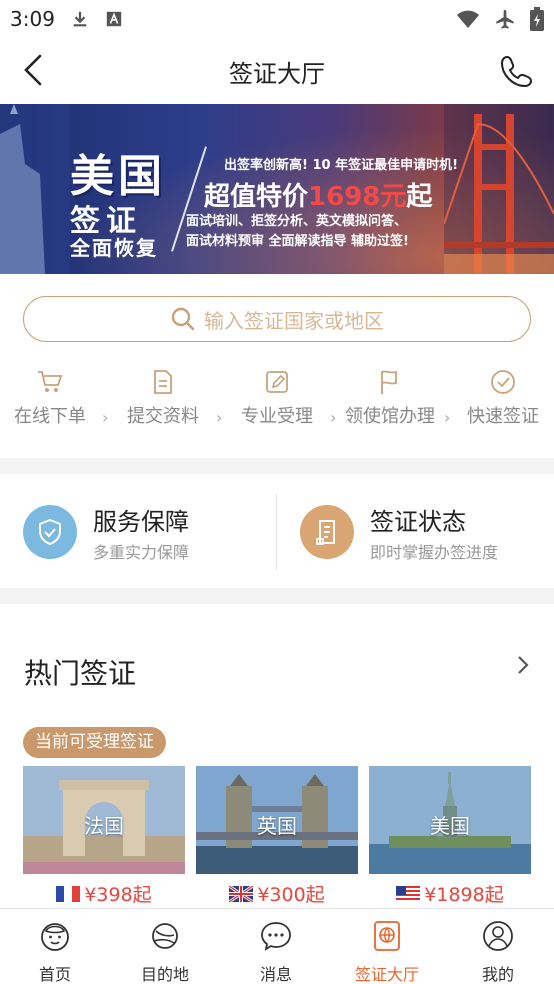 The image size is (554, 984). Describe the element at coordinates (505, 19) in the screenshot. I see `airplane-mode-icon` at that location.